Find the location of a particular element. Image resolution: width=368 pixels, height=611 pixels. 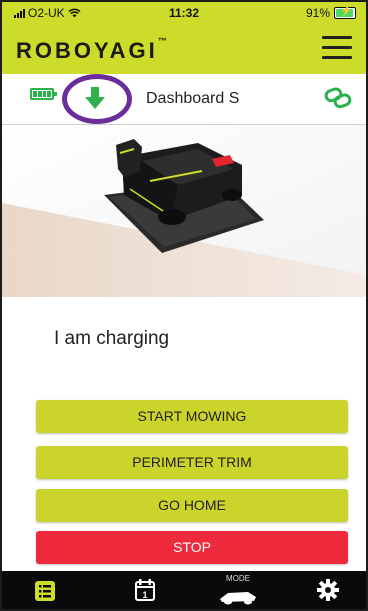

roboyagi-logo: ROBOYAGI™ is located at coordinates (91, 49).